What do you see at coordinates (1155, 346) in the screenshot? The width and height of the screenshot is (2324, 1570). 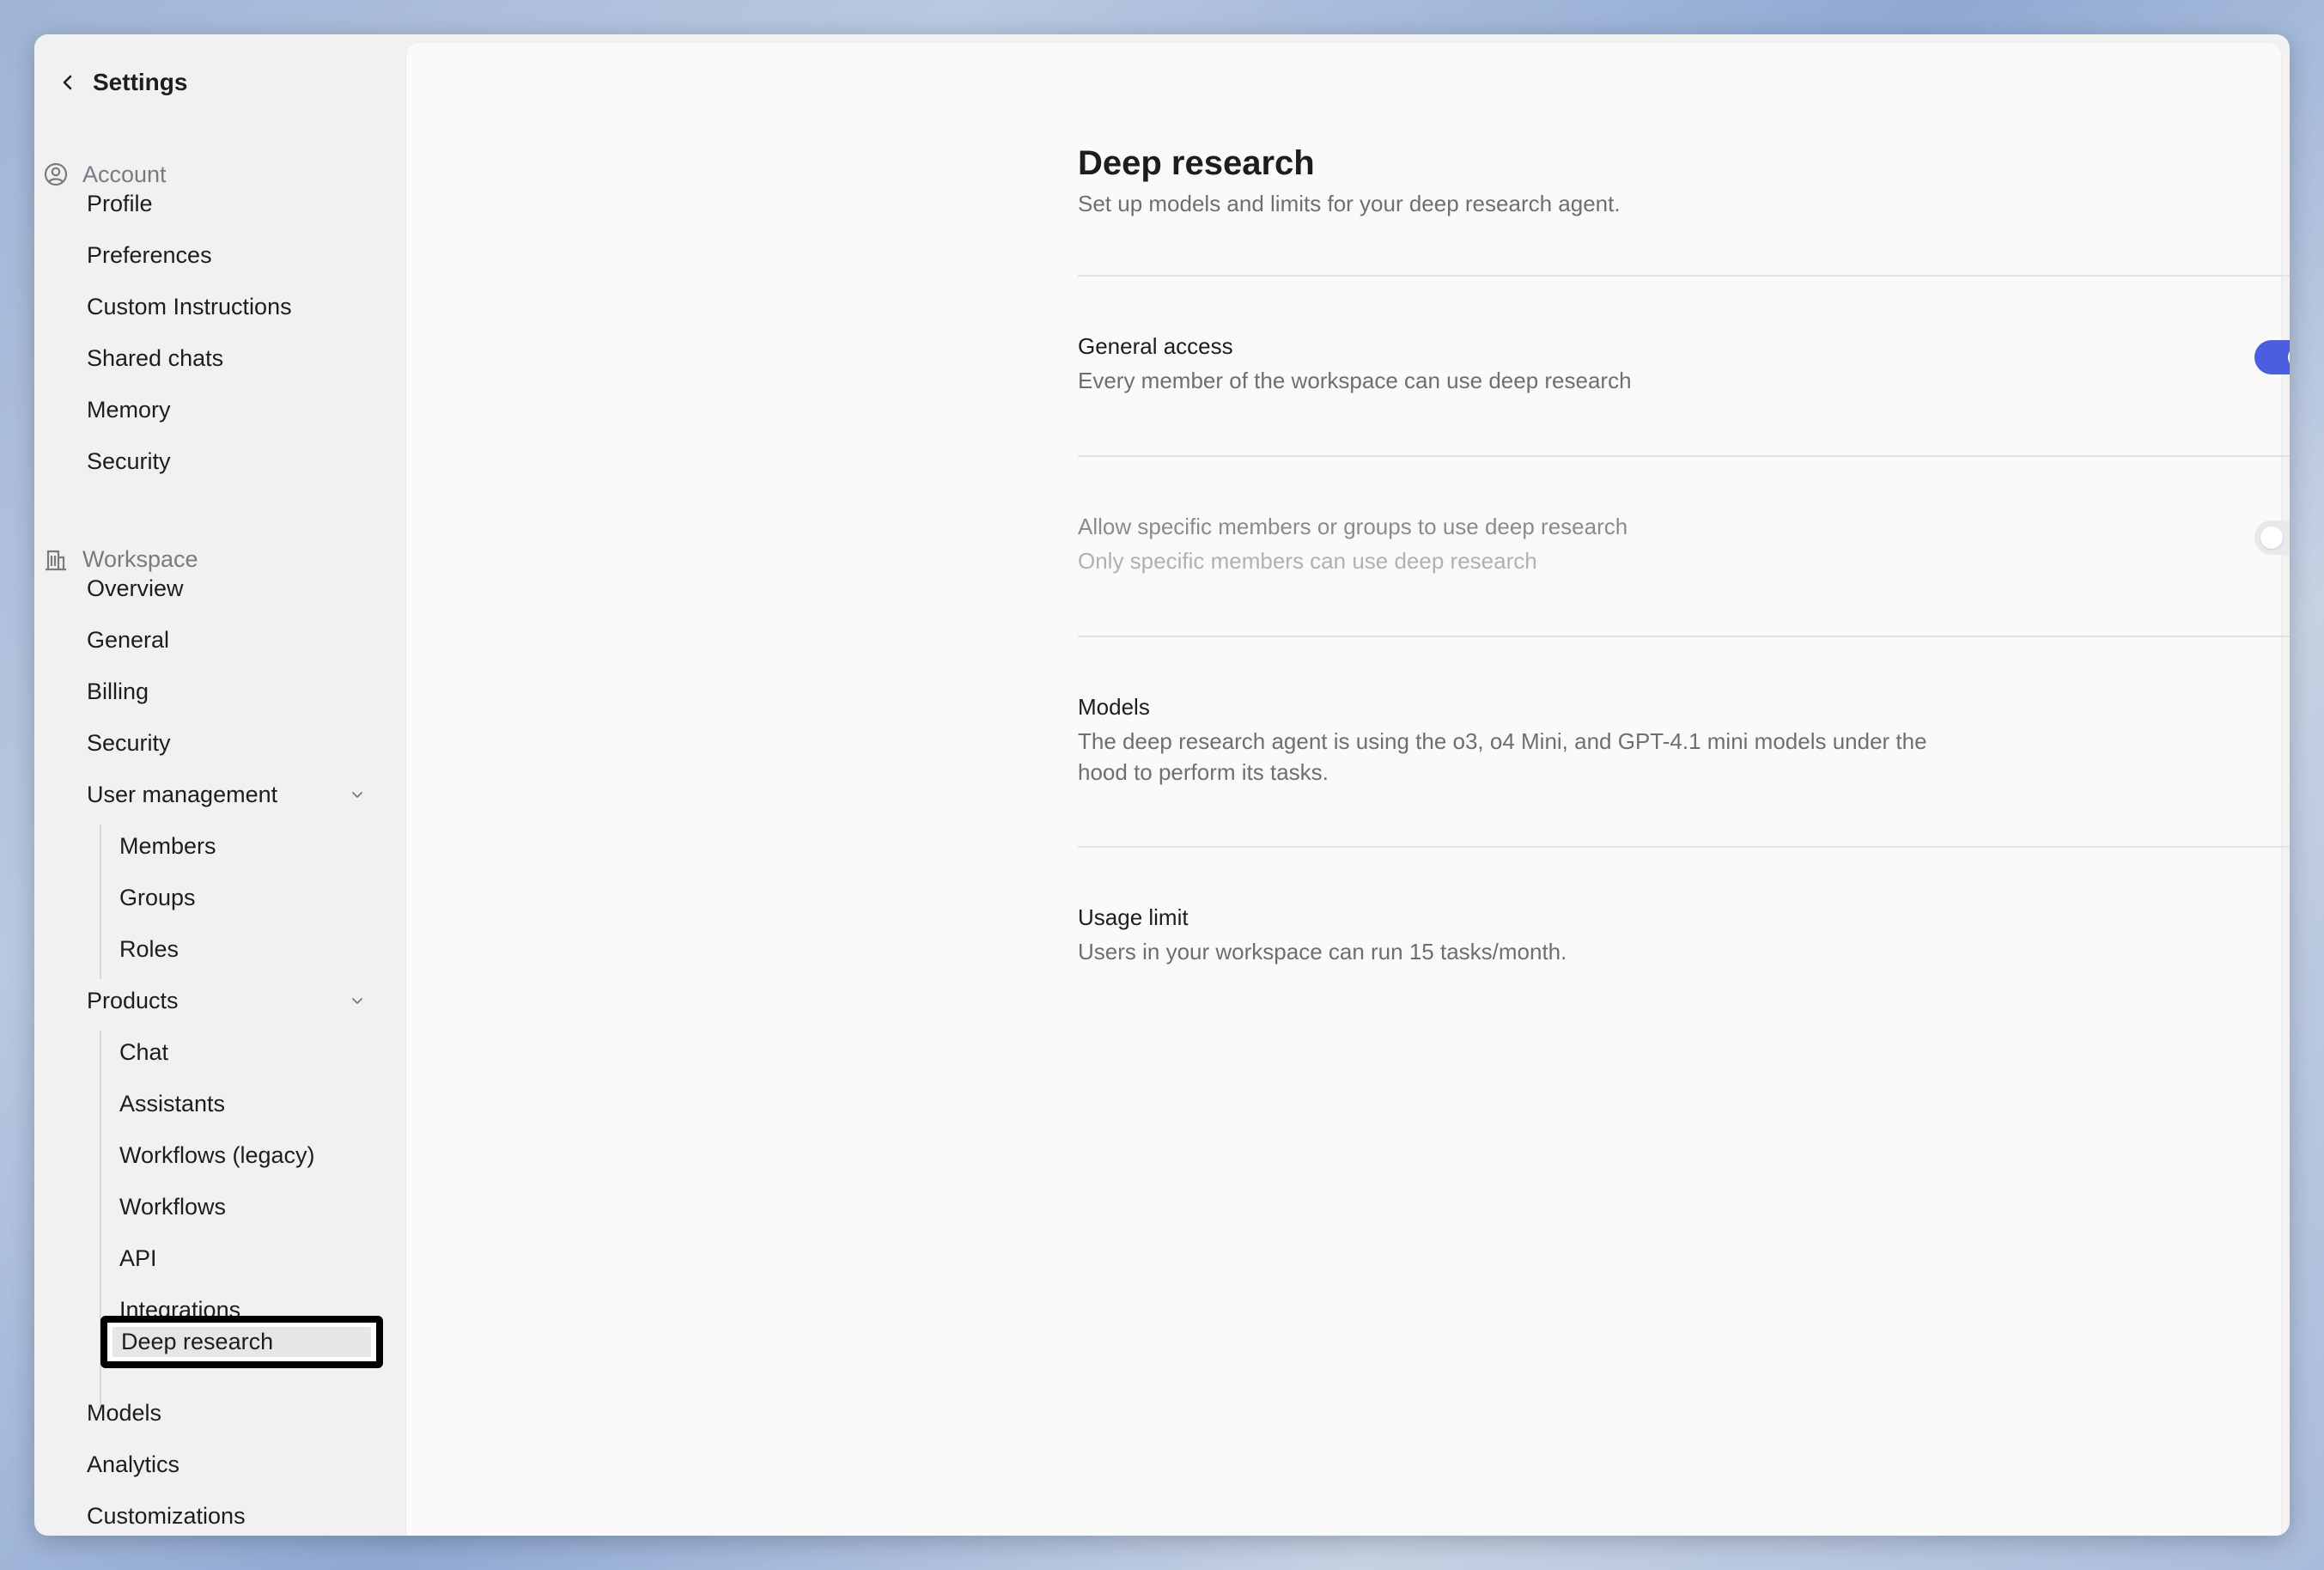 I see `general-access-title: General access` at bounding box center [1155, 346].